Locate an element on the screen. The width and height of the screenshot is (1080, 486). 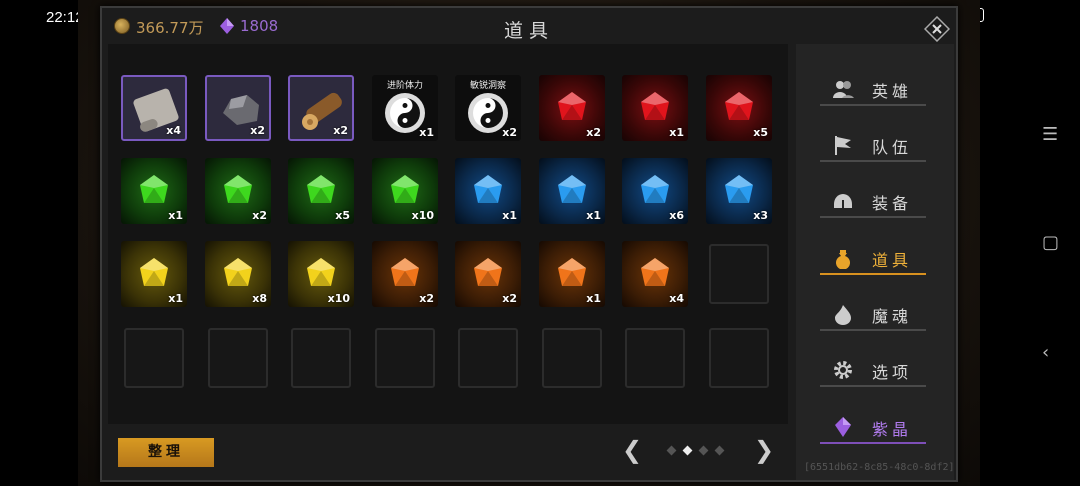
build-id: [6551db62-8c85-48c0-8df2] is located at coordinates (879, 467).